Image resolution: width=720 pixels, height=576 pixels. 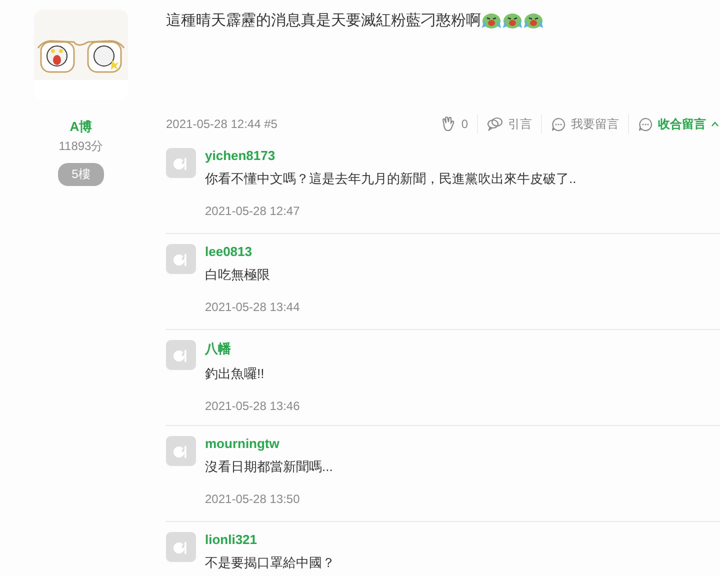 I want to click on reply-button: 我要留言, so click(x=585, y=124).